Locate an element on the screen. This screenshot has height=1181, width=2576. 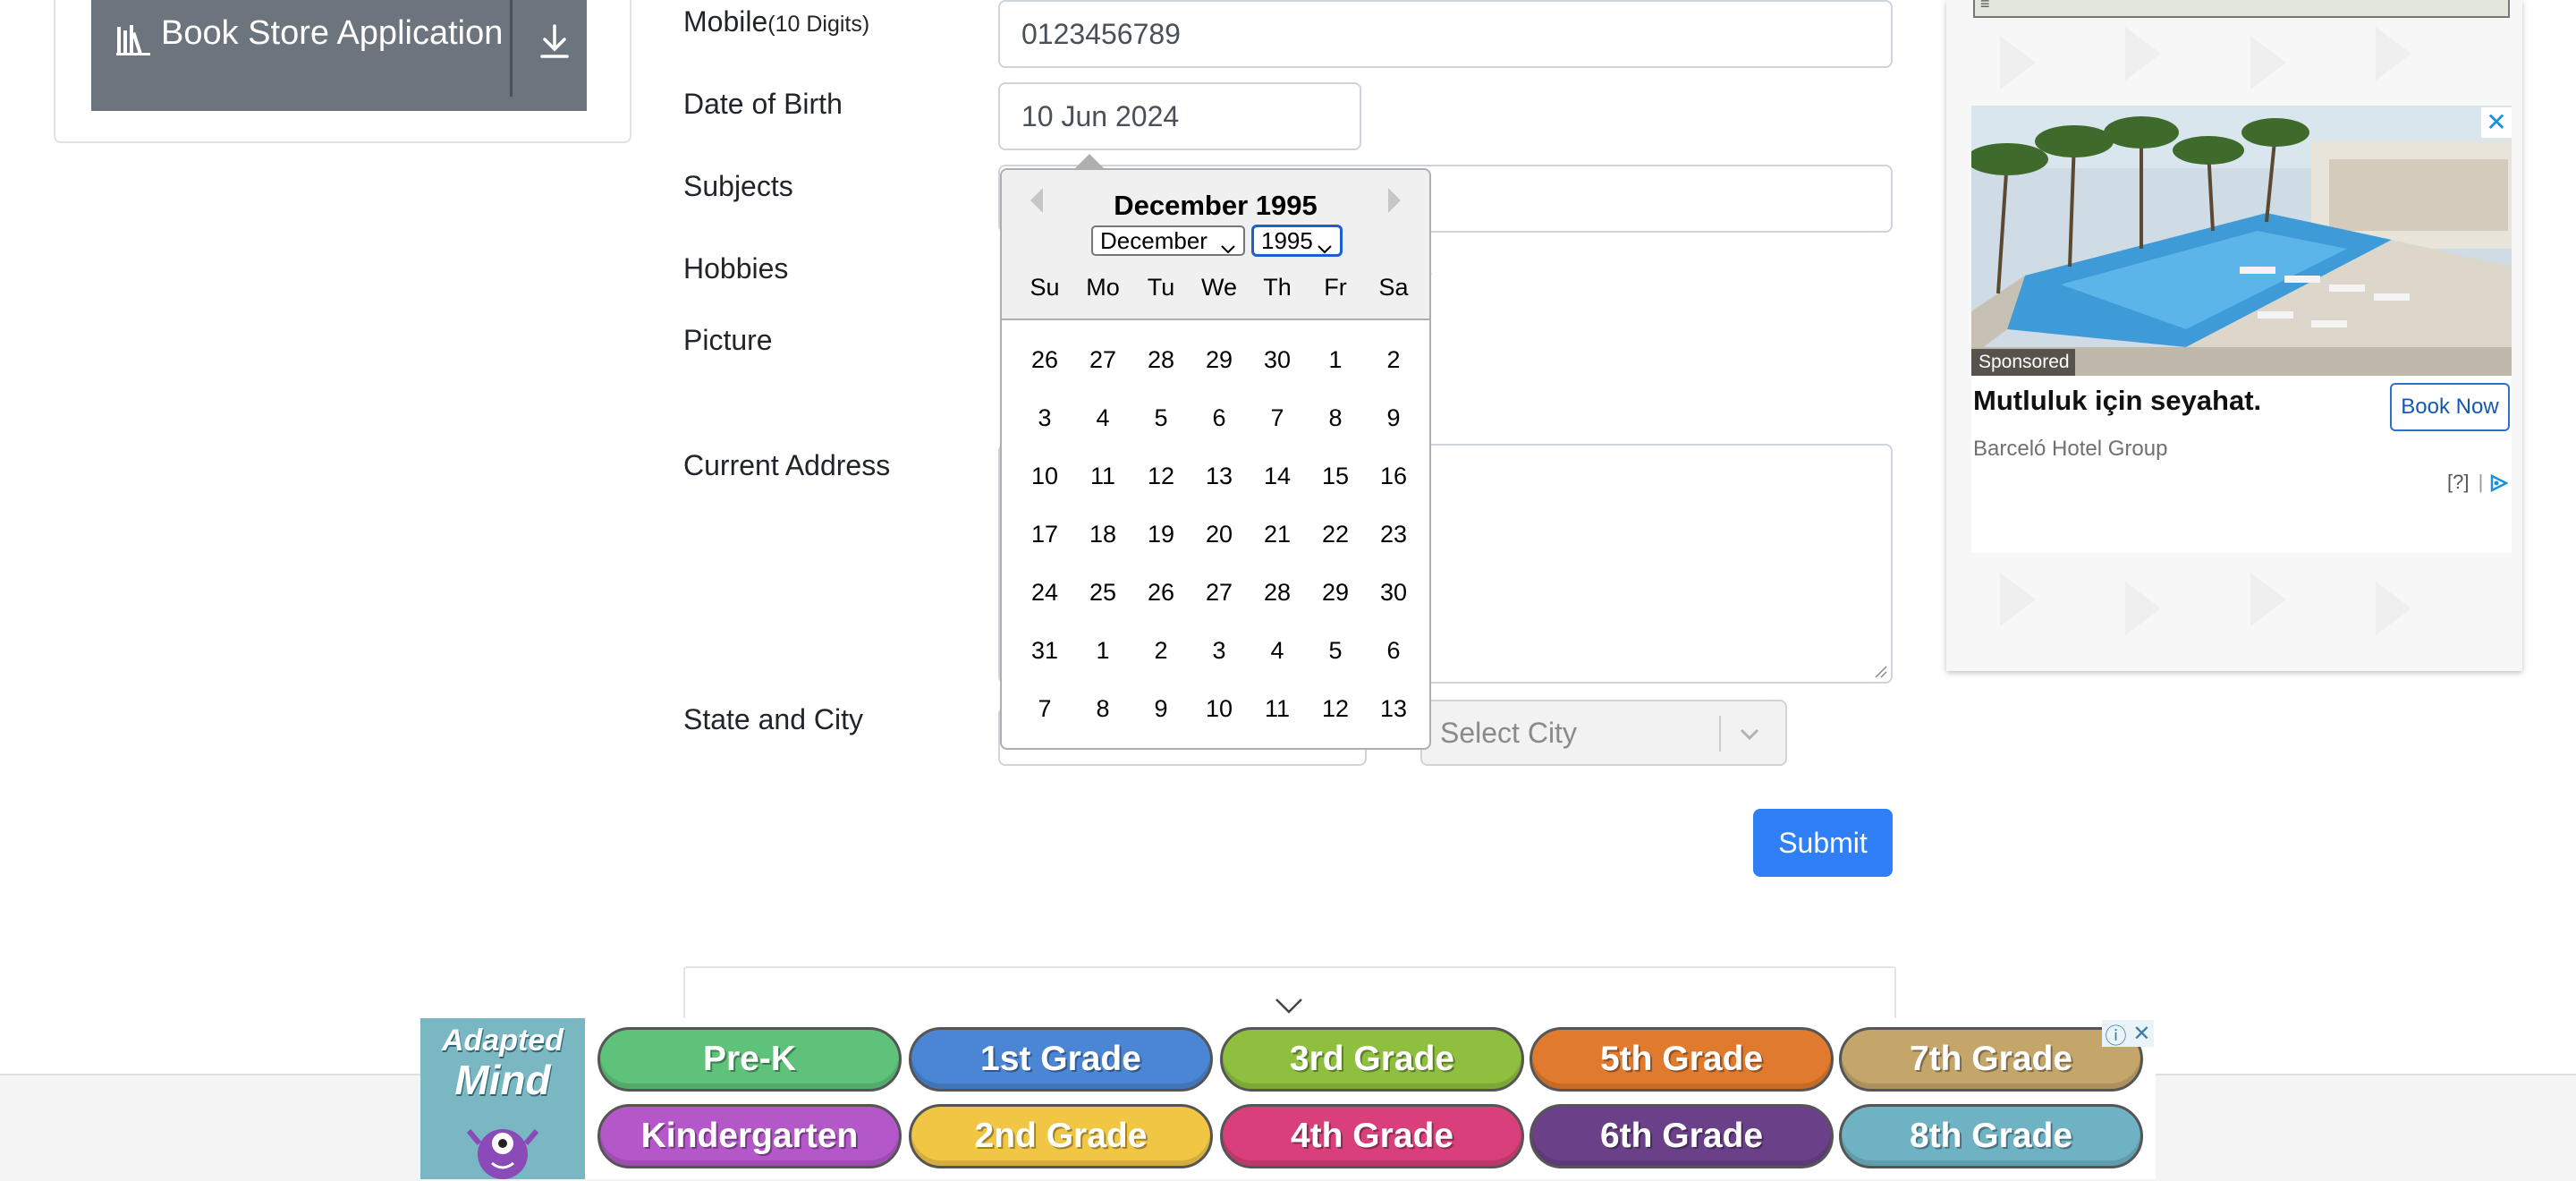
calendar-day: 22 is located at coordinates (1335, 534).